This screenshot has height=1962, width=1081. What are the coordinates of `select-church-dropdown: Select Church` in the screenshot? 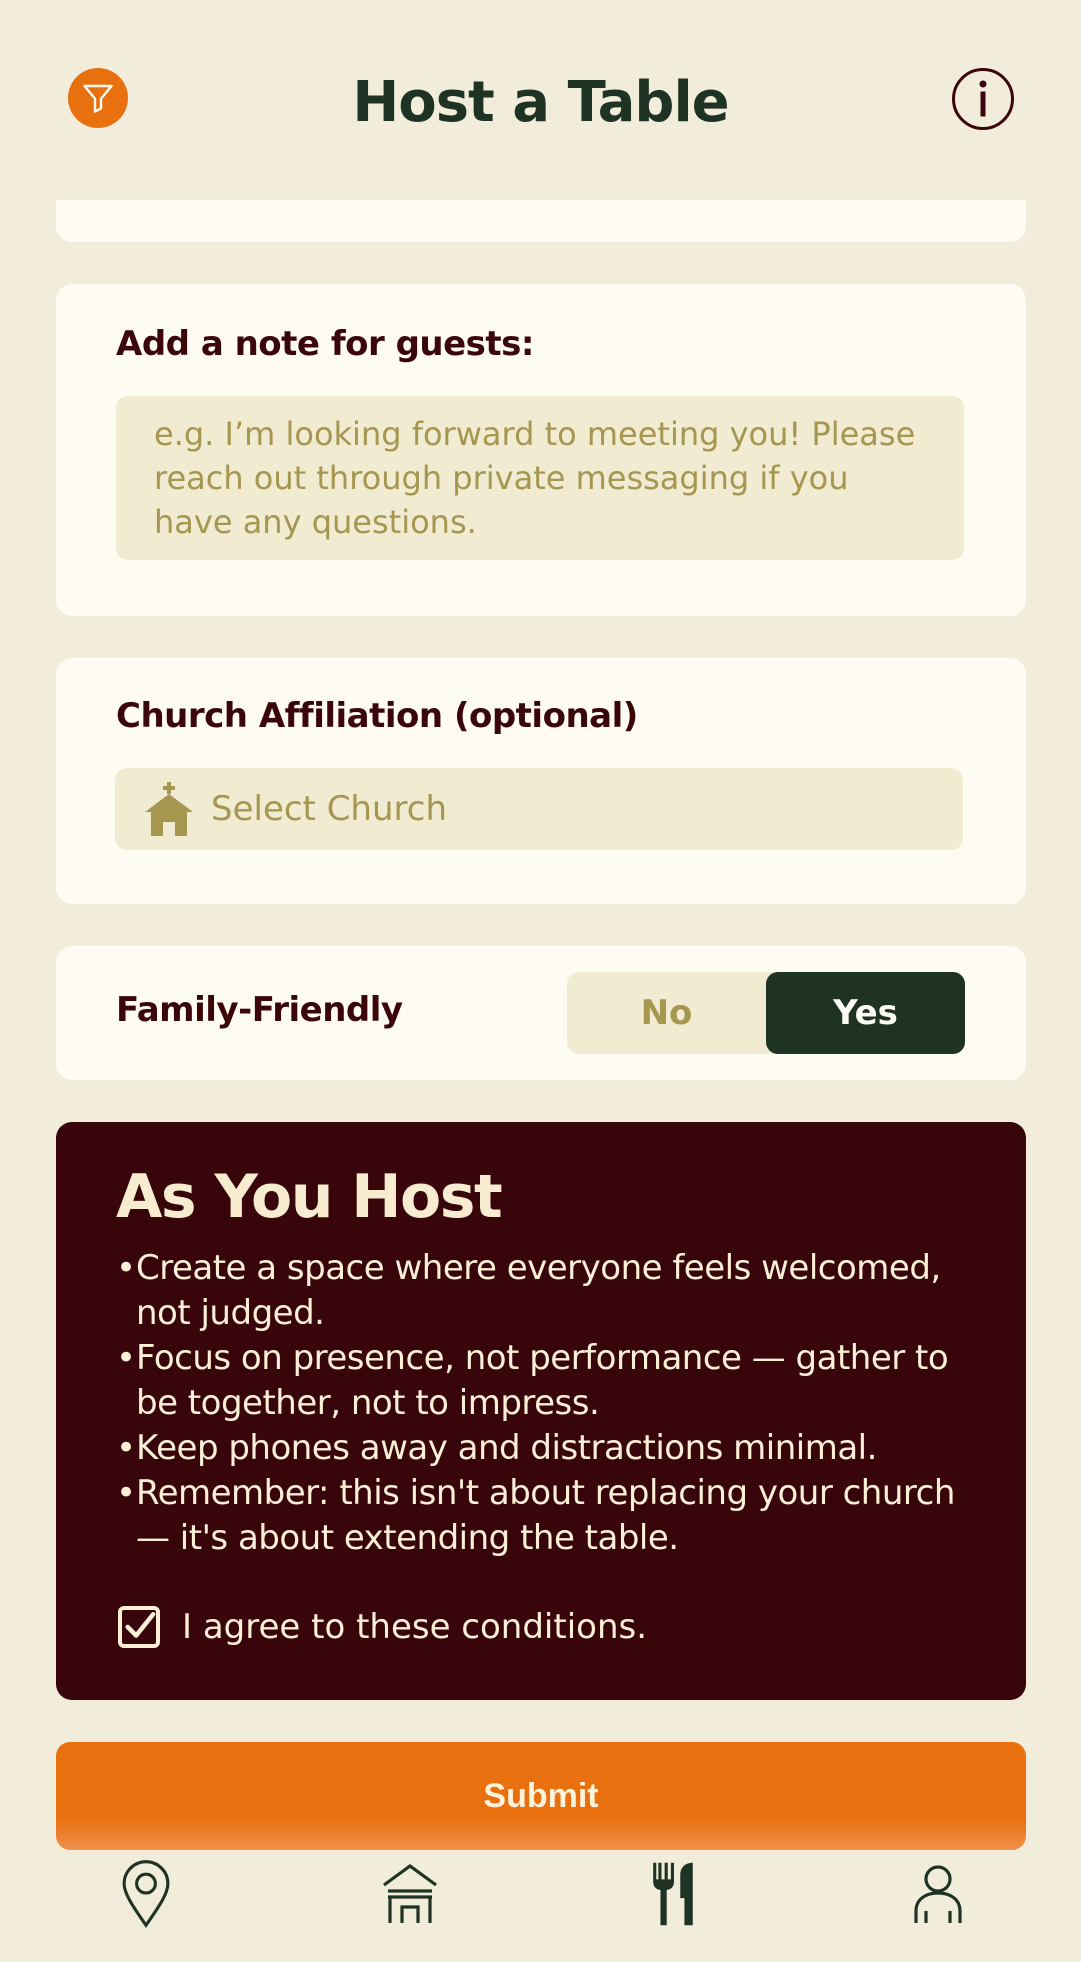 It's located at (539, 809).